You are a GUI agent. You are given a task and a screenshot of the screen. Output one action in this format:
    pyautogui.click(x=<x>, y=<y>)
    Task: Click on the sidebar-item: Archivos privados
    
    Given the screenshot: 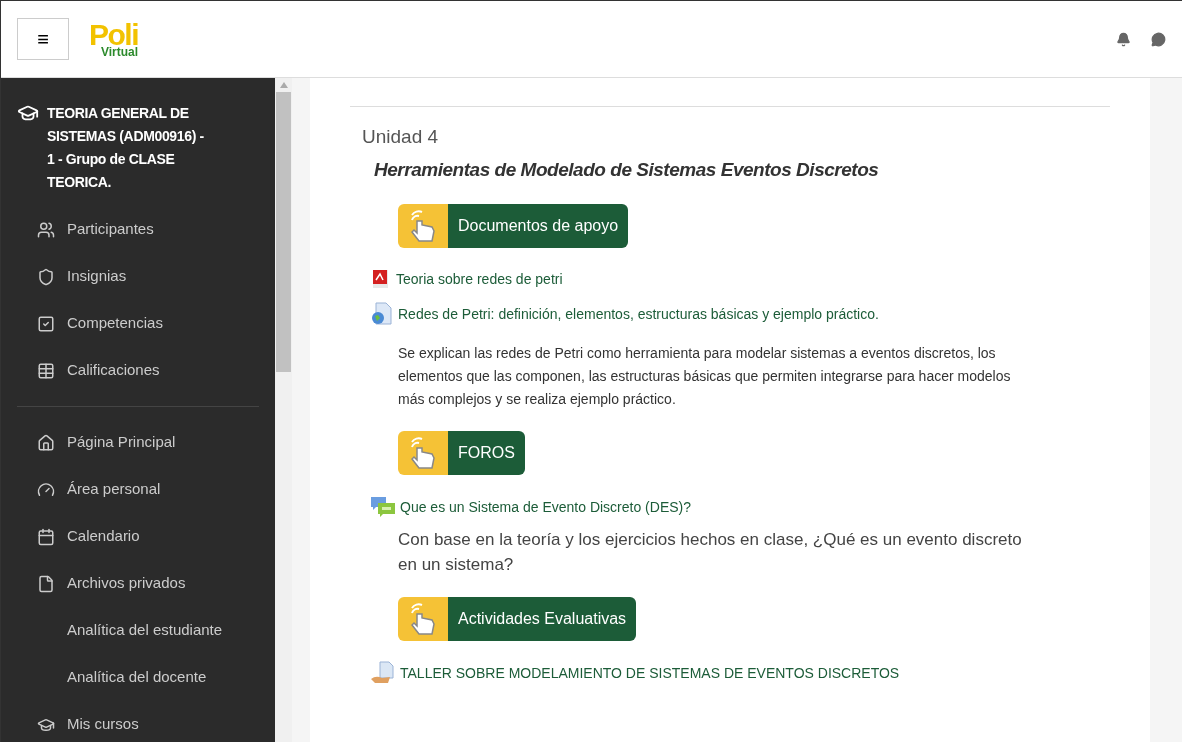 What is the action you would take?
    pyautogui.click(x=126, y=583)
    